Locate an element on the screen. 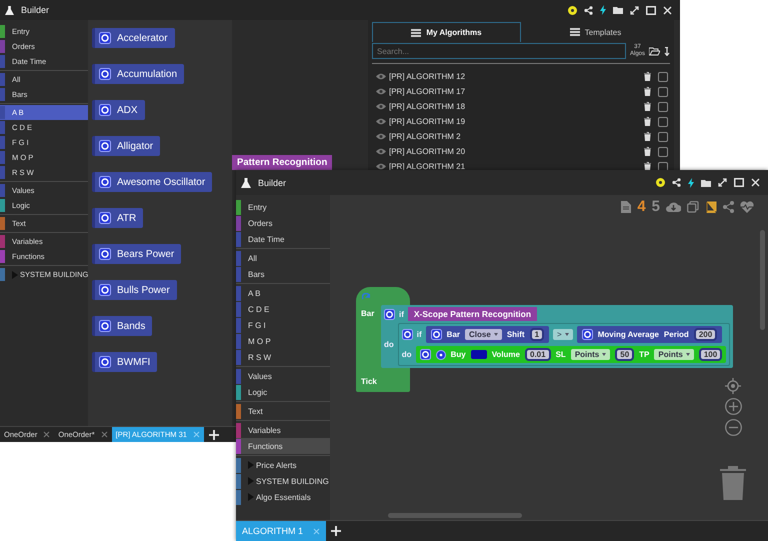  value-field: 50 is located at coordinates (624, 354).